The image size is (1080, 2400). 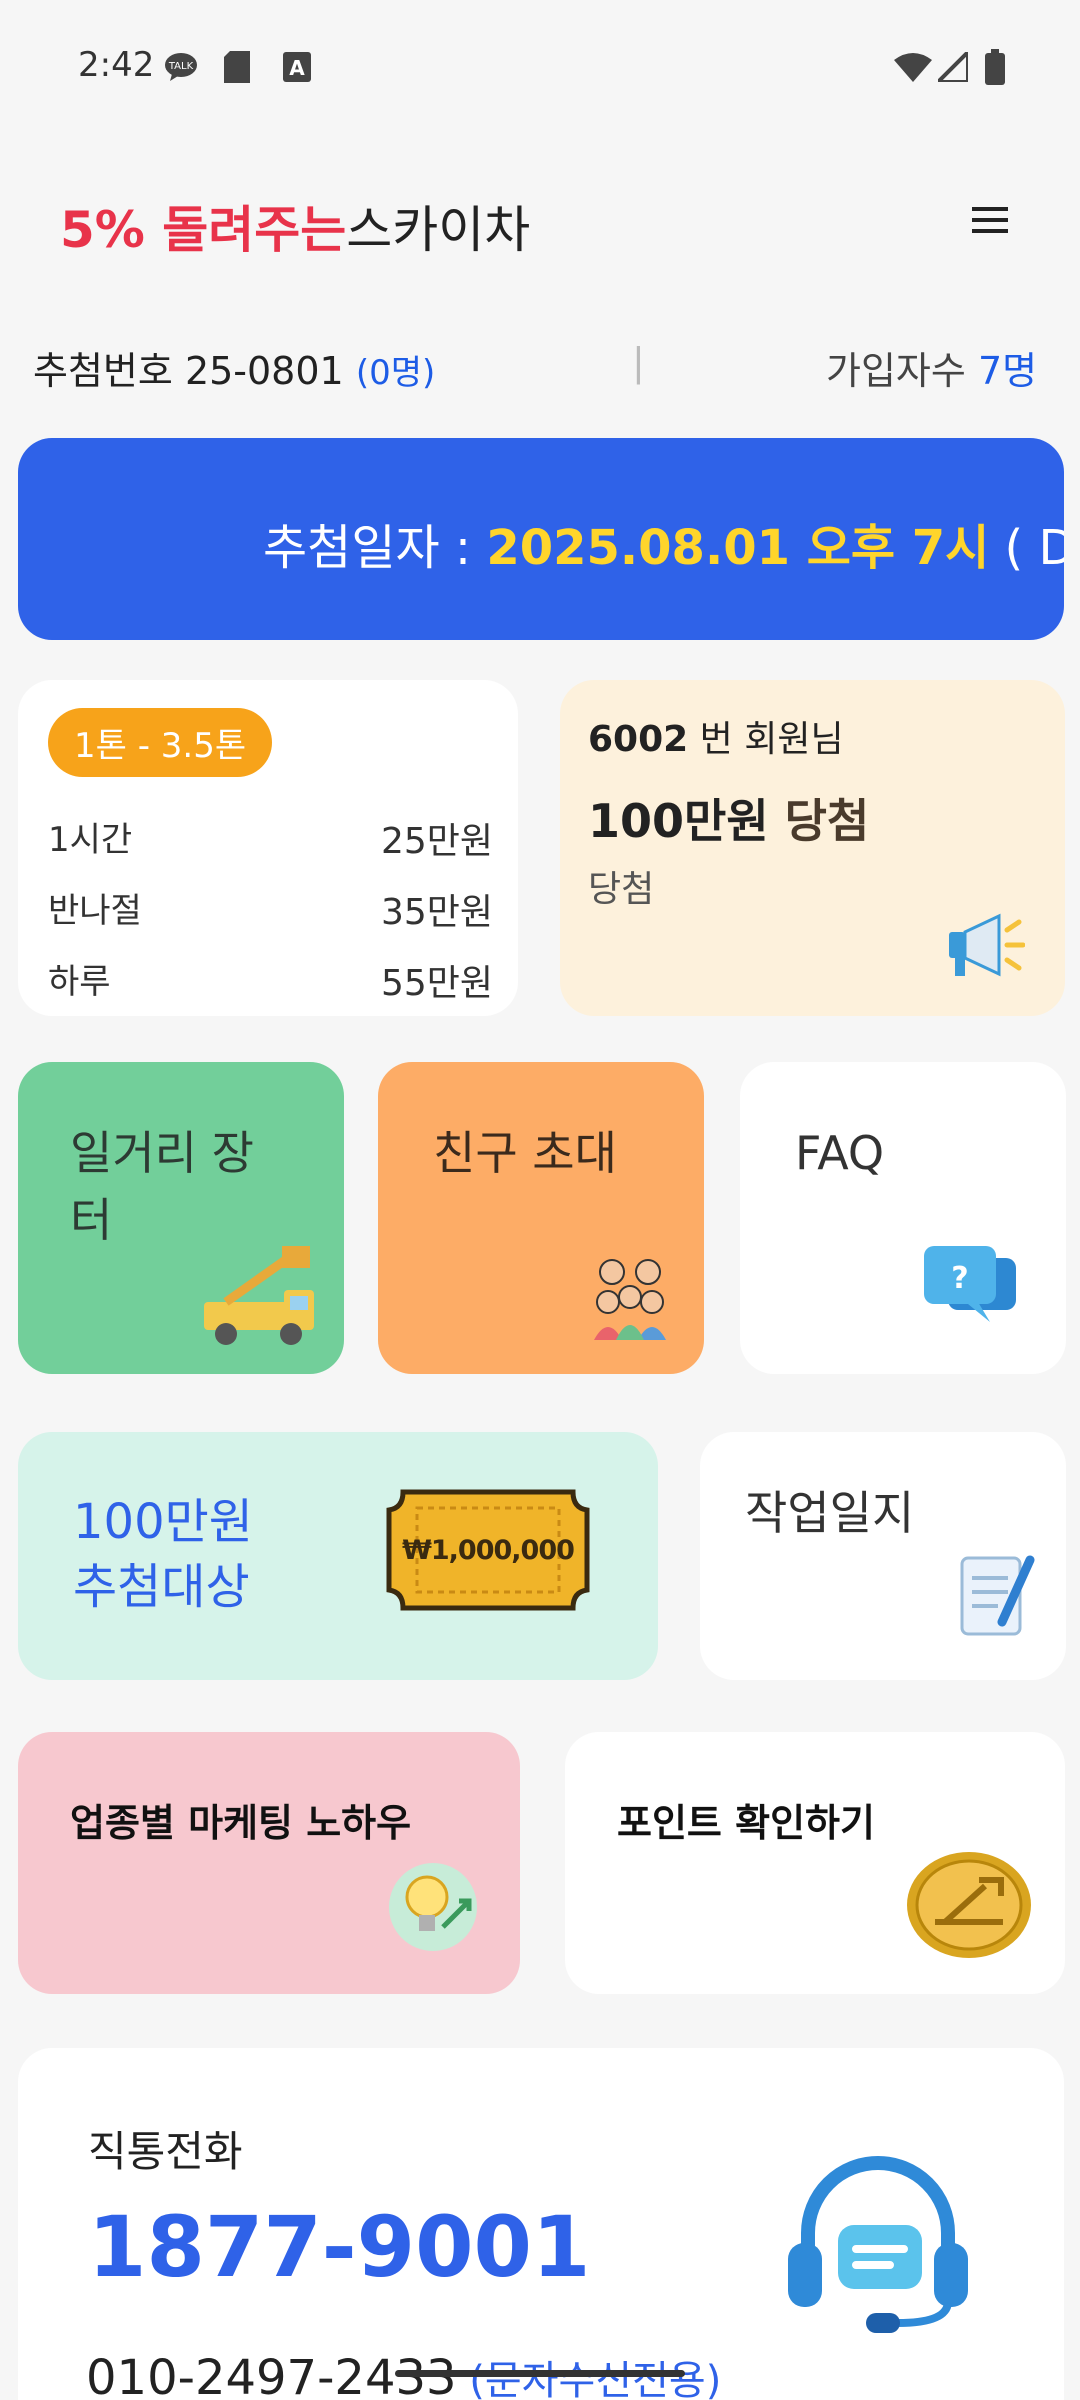 What do you see at coordinates (630, 1299) in the screenshot?
I see `people-group-icon` at bounding box center [630, 1299].